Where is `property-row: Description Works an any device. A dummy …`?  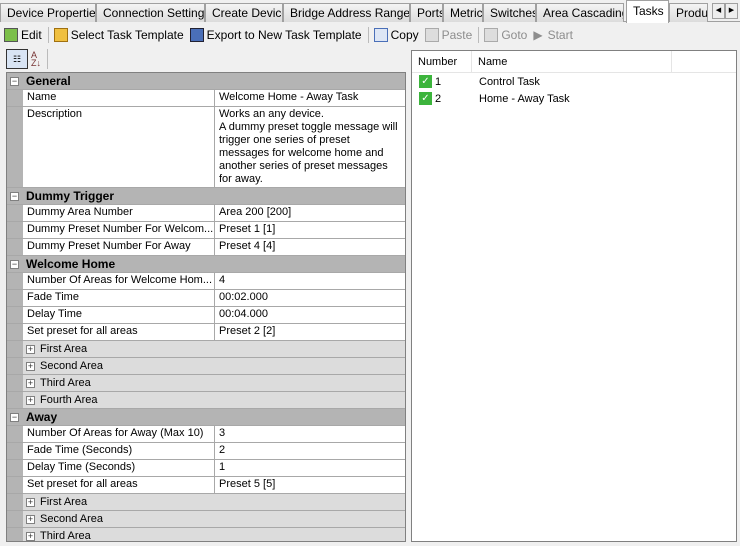
property-row: Description Works an any device. A dummy … is located at coordinates (206, 147).